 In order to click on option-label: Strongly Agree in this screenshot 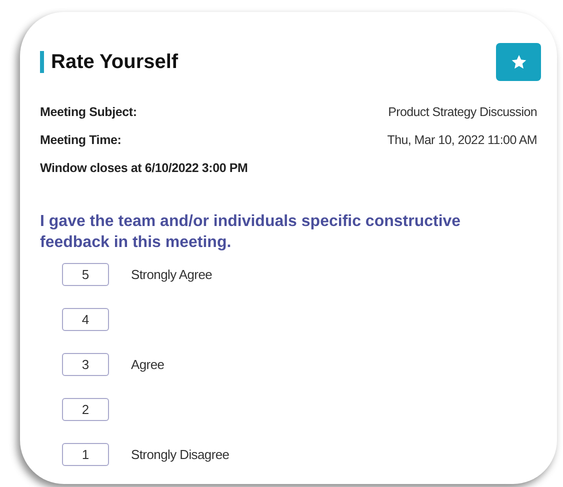, I will do `click(171, 274)`.